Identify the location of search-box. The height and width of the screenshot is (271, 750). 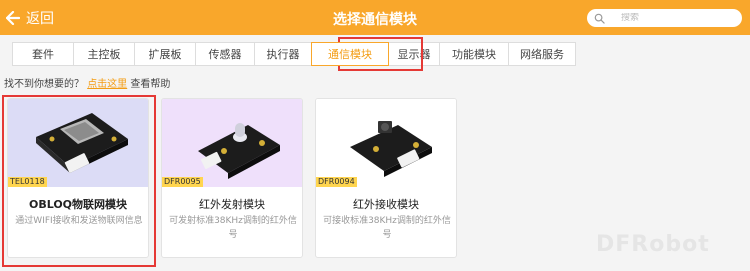
(664, 18).